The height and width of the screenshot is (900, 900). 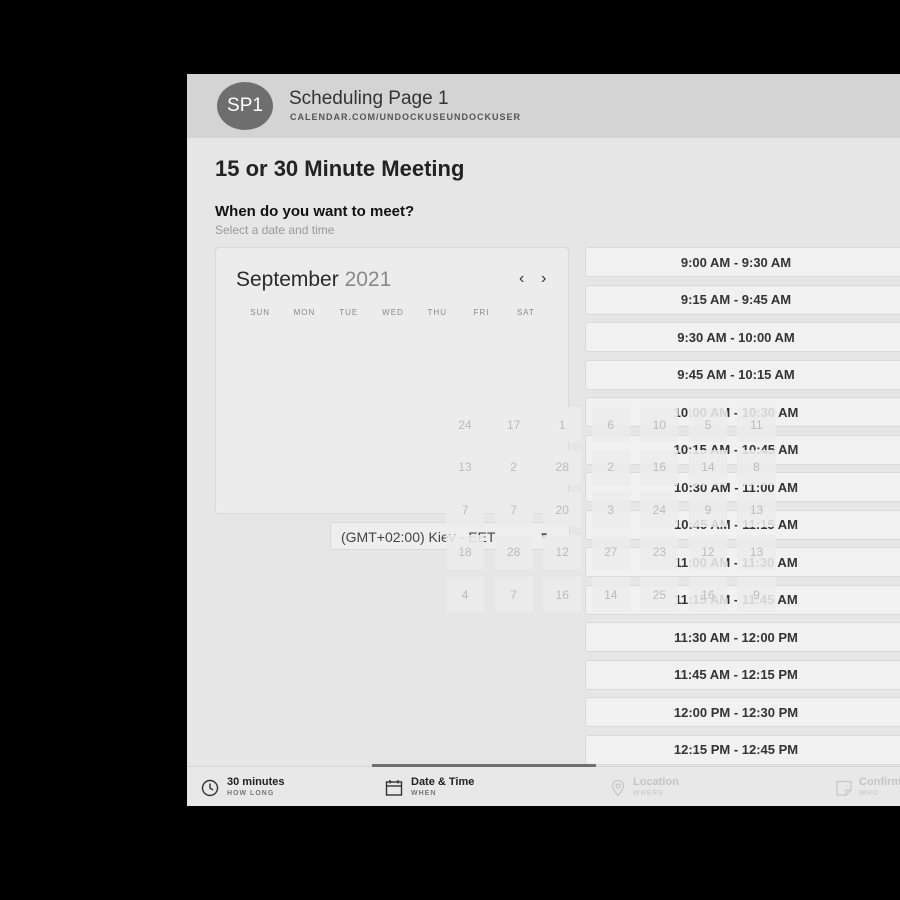 I want to click on weekday-label: FRI, so click(x=481, y=312).